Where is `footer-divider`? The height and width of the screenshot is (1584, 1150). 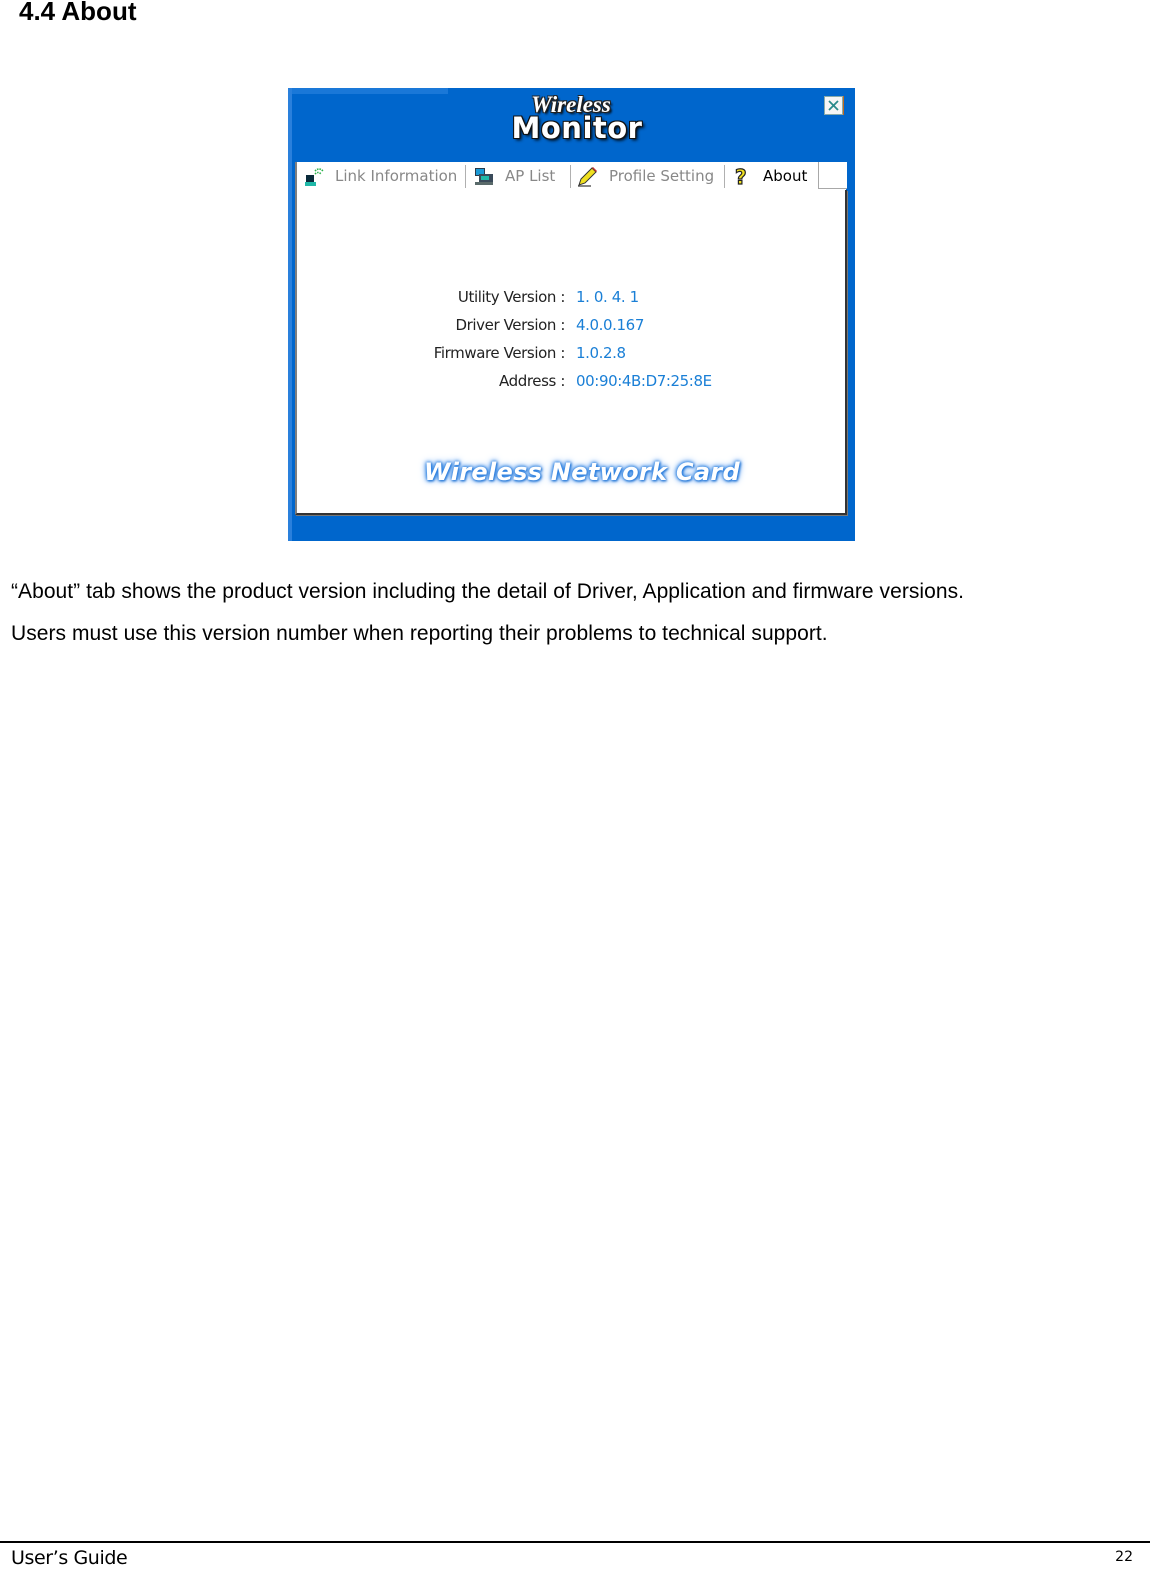
footer-divider is located at coordinates (575, 1542).